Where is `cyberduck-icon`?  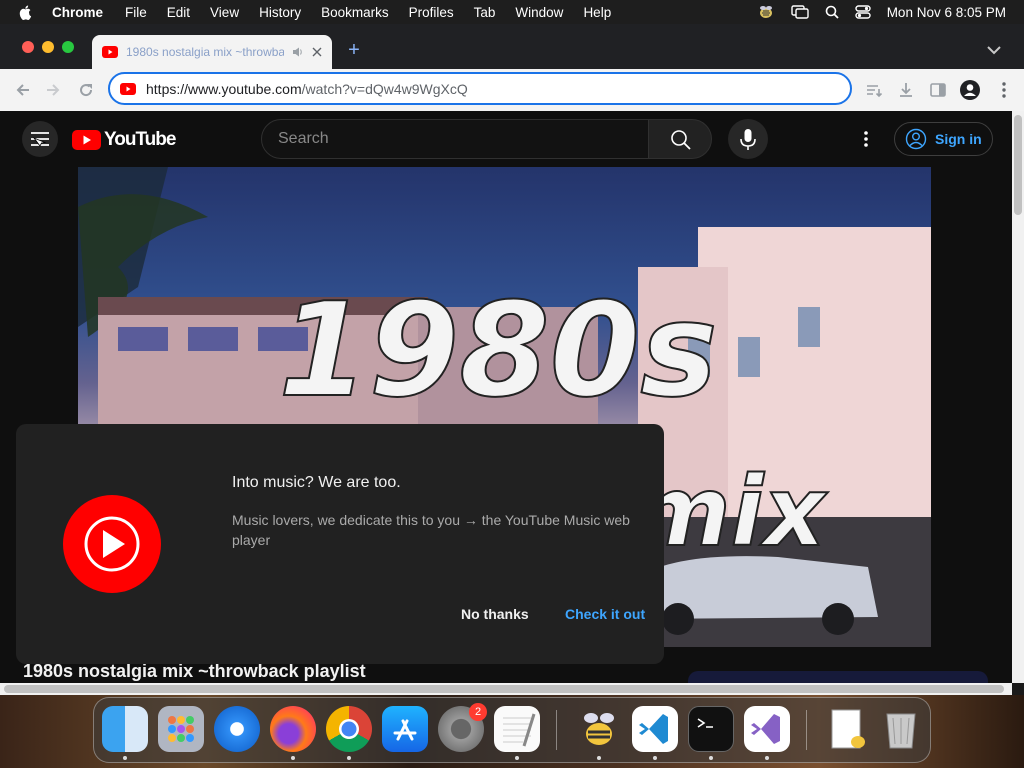
cyberduck-icon is located at coordinates (599, 729).